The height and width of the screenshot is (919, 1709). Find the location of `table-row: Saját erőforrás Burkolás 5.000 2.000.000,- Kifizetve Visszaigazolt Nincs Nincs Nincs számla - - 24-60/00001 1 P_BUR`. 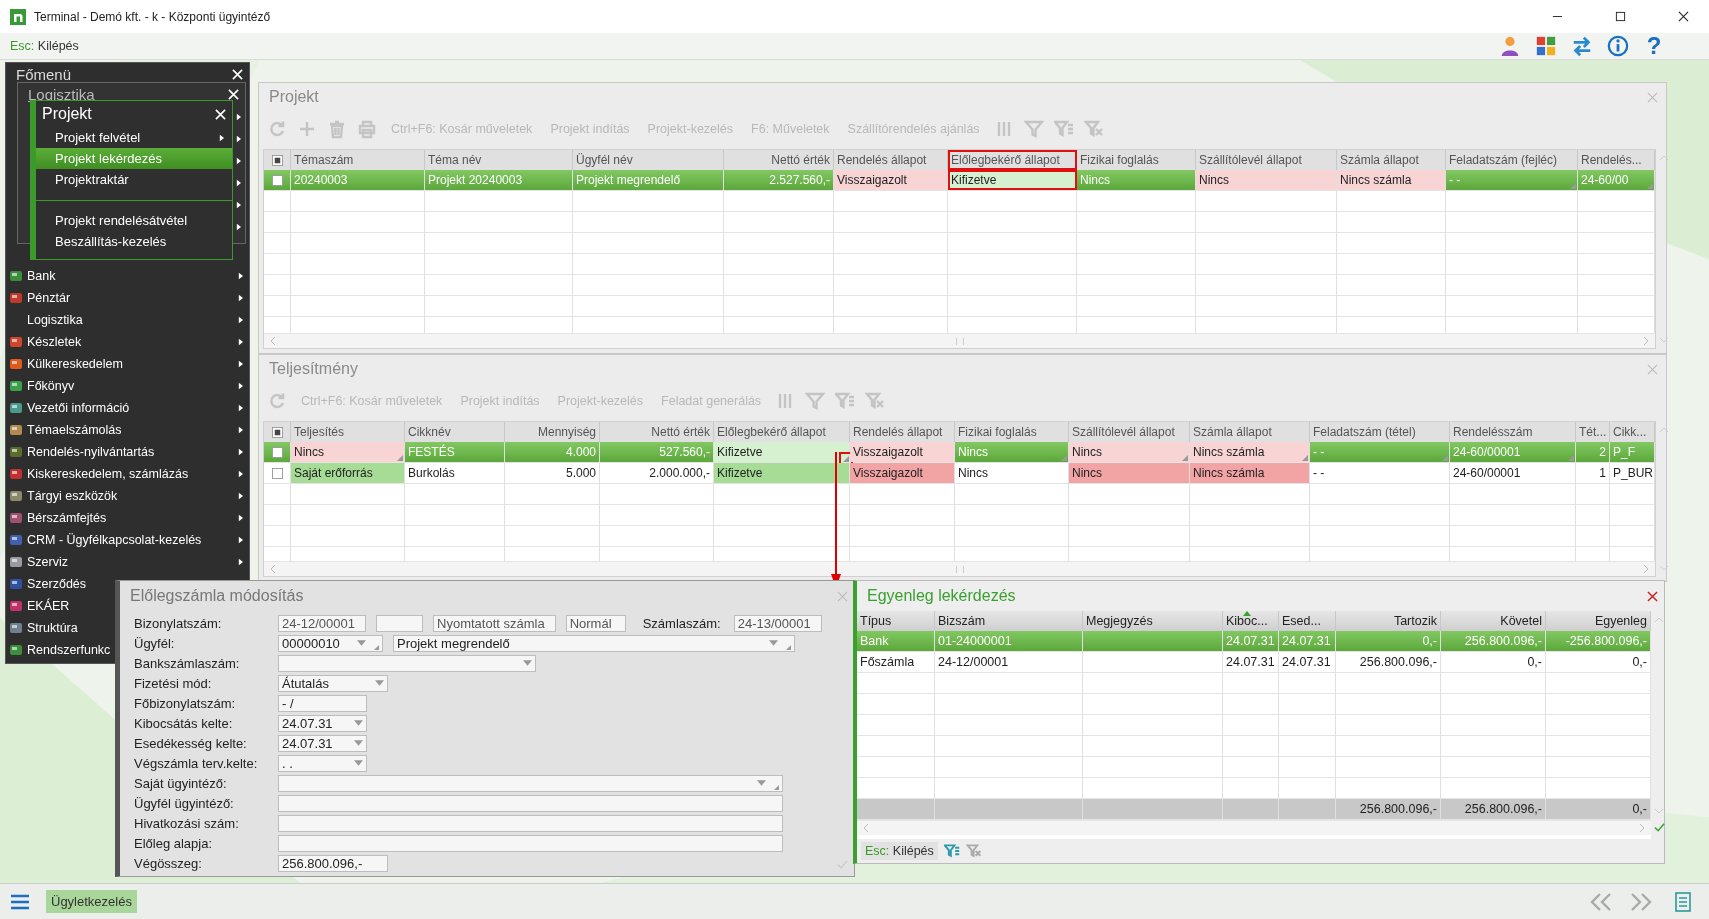

table-row: Saját erőforrás Burkolás 5.000 2.000.000,- Kifizetve Visszaigazolt Nincs Nincs Nincs számla - - 24-60/00001 1 P_BUR is located at coordinates (959, 473).